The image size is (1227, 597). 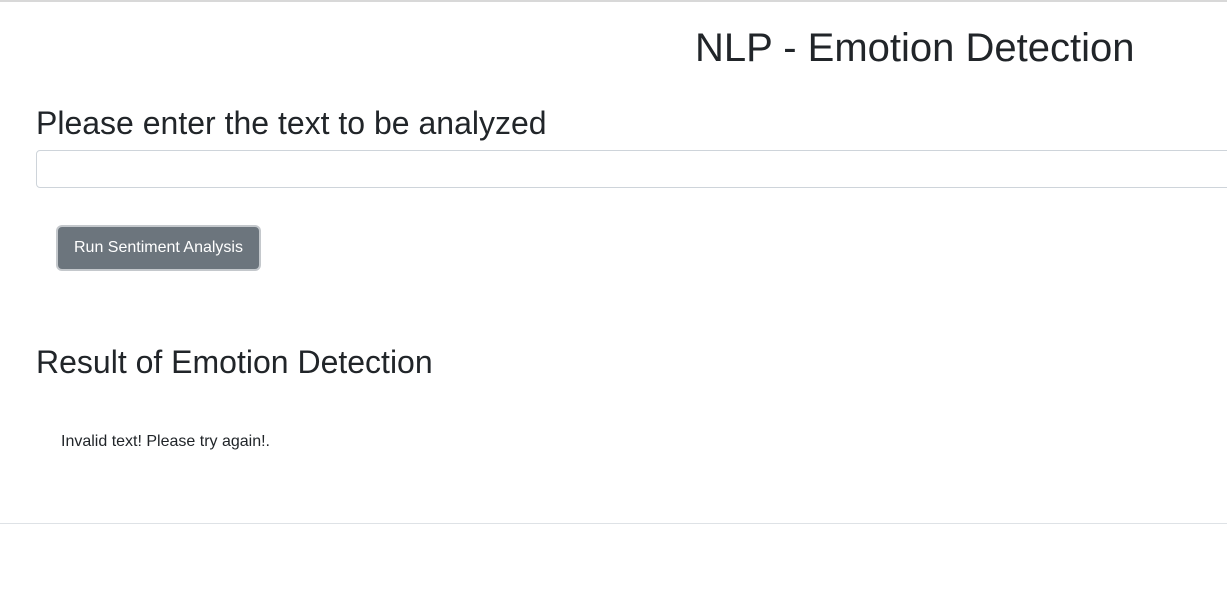 What do you see at coordinates (631, 169) in the screenshot?
I see `text-to-analyze-input` at bounding box center [631, 169].